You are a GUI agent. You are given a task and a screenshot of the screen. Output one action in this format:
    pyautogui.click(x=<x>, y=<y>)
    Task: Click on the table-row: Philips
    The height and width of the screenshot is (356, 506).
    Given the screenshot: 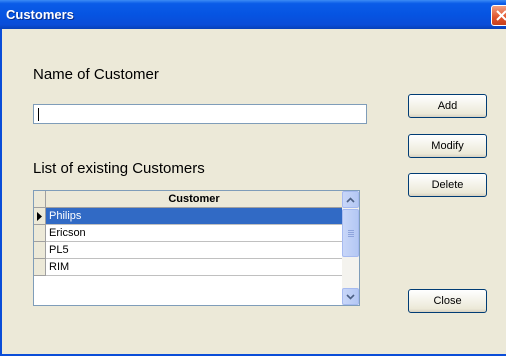 What is the action you would take?
    pyautogui.click(x=188, y=216)
    